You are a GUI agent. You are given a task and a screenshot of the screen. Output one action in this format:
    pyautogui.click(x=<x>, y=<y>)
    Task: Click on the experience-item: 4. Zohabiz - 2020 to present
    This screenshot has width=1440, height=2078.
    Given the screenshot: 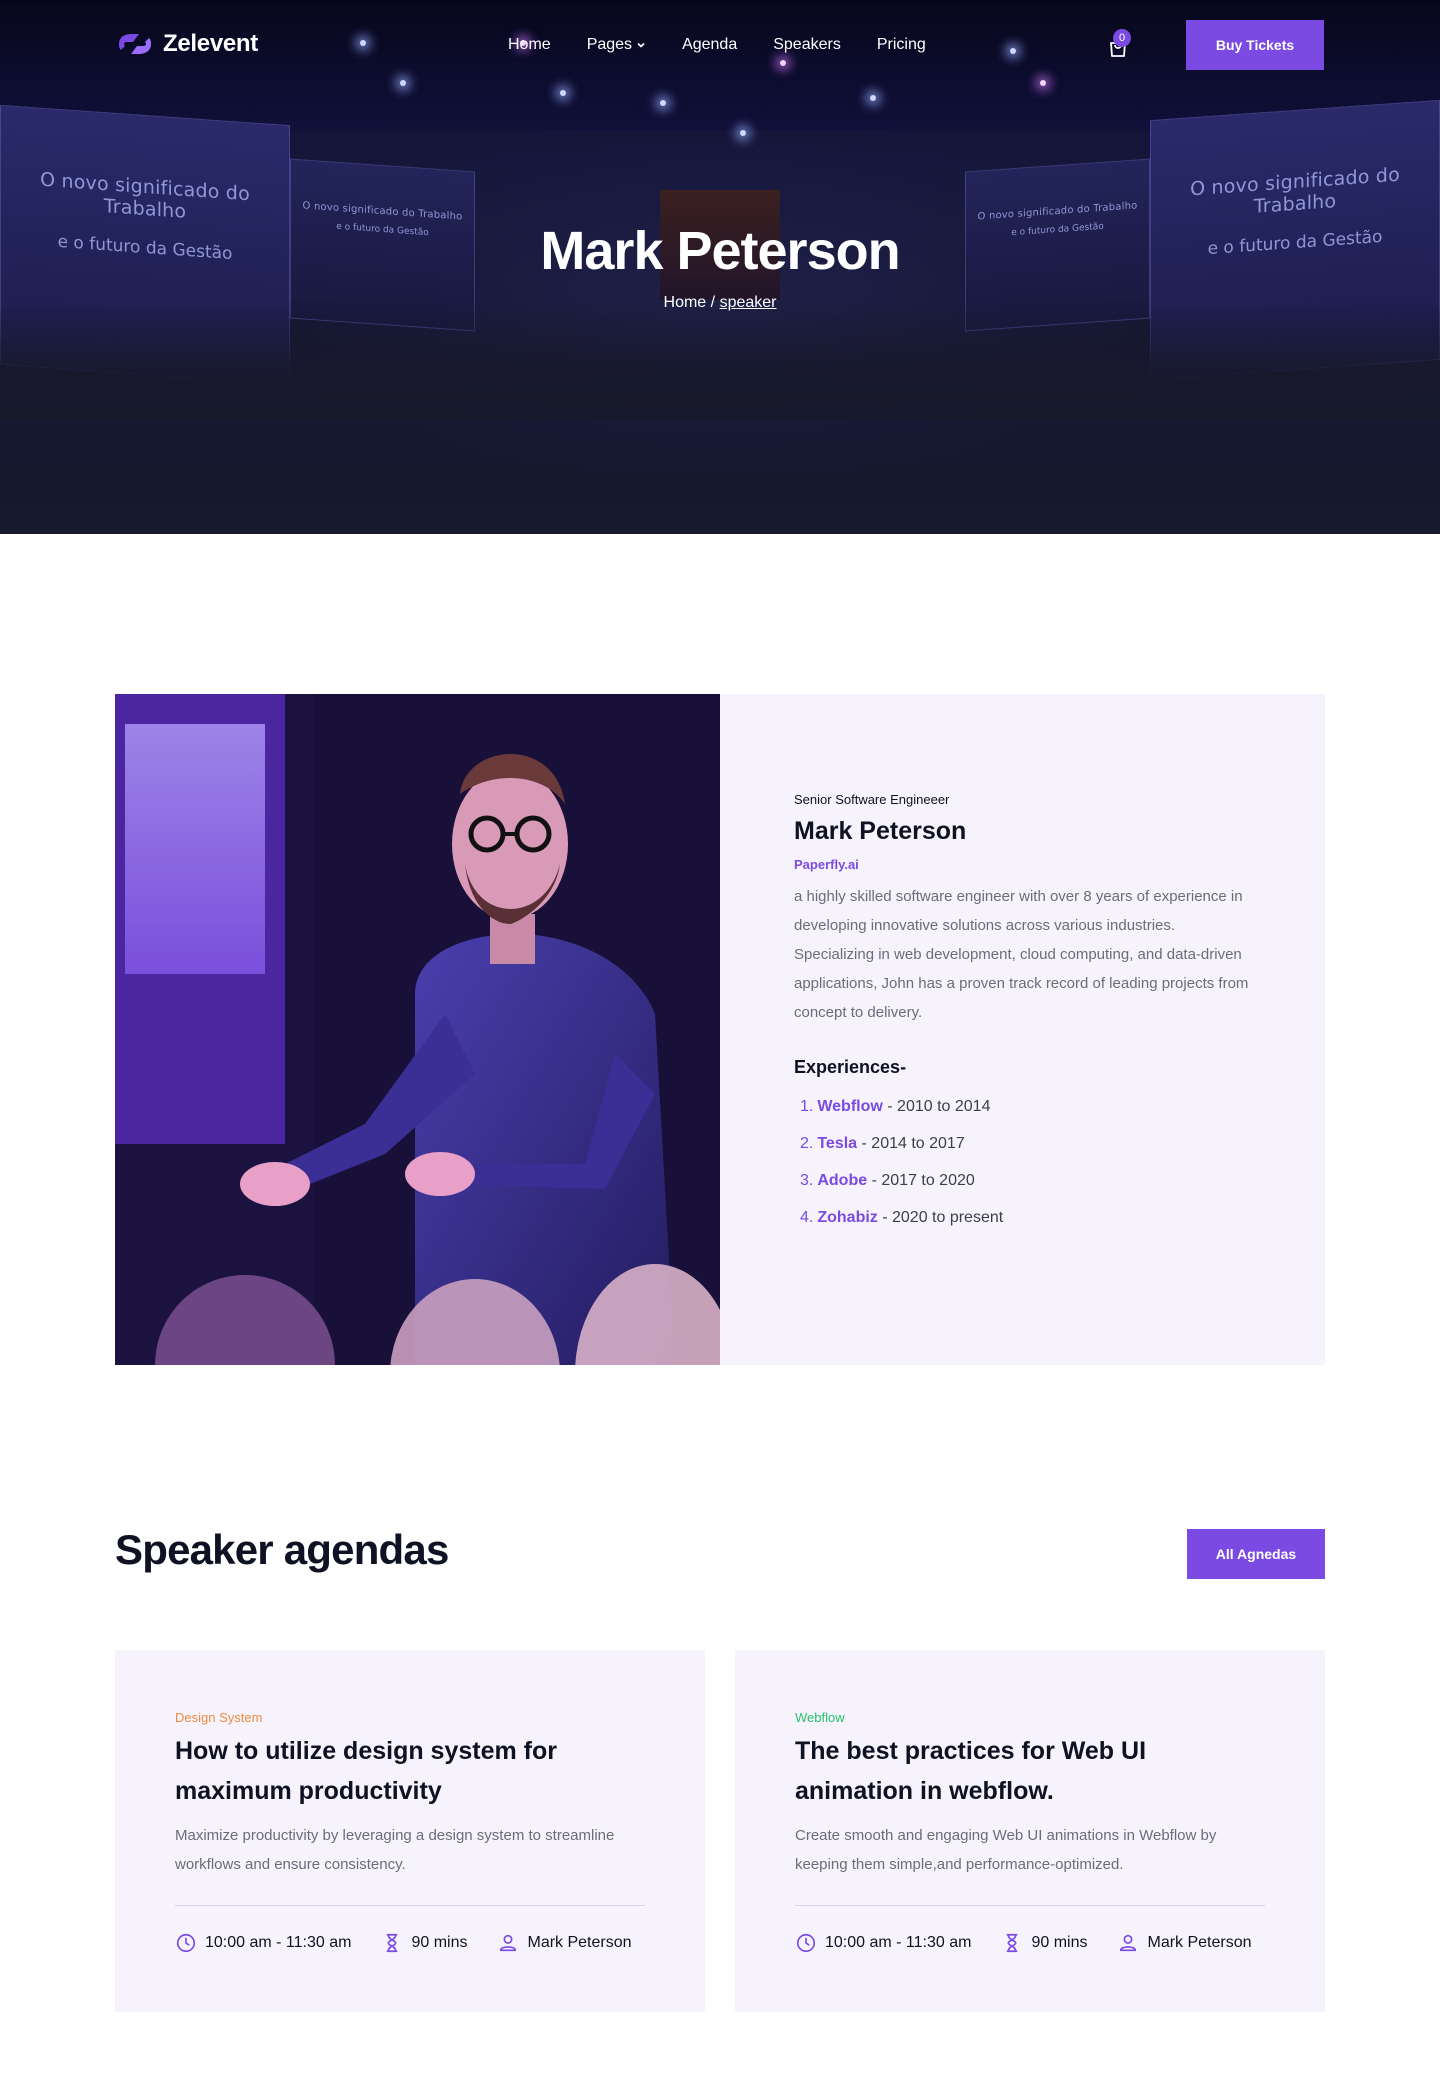 What is the action you would take?
    pyautogui.click(x=1022, y=1217)
    